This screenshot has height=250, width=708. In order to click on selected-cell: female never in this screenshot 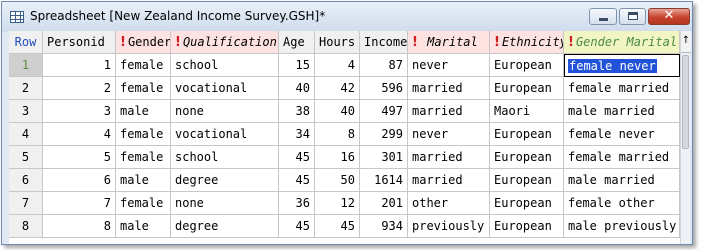, I will do `click(622, 65)`.